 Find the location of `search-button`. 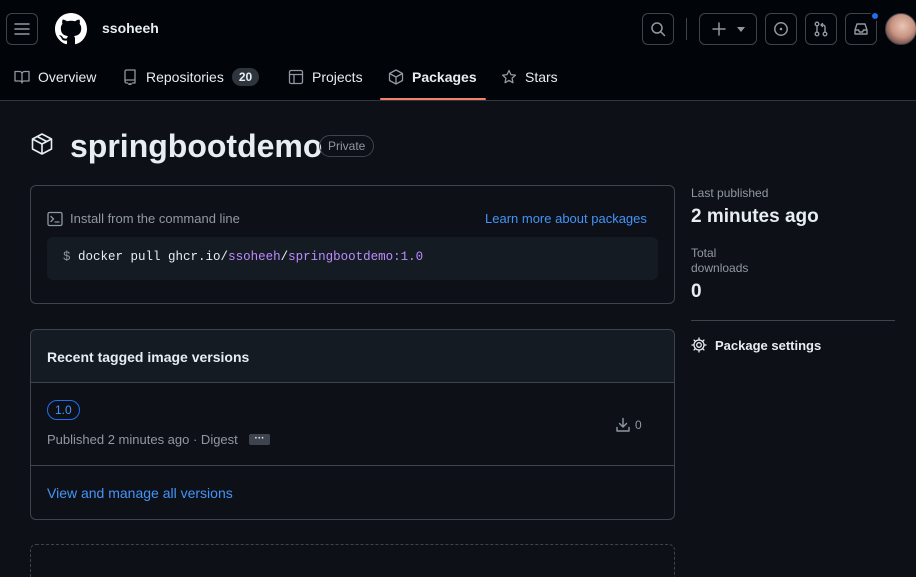

search-button is located at coordinates (658, 29).